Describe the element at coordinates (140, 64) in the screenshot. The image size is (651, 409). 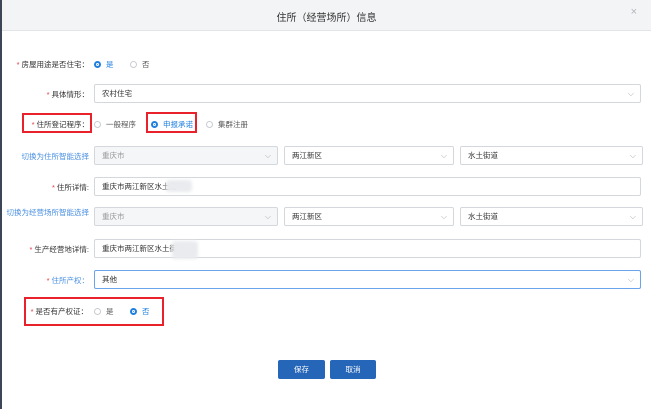
I see `is-residence-no-radio: 否` at that location.